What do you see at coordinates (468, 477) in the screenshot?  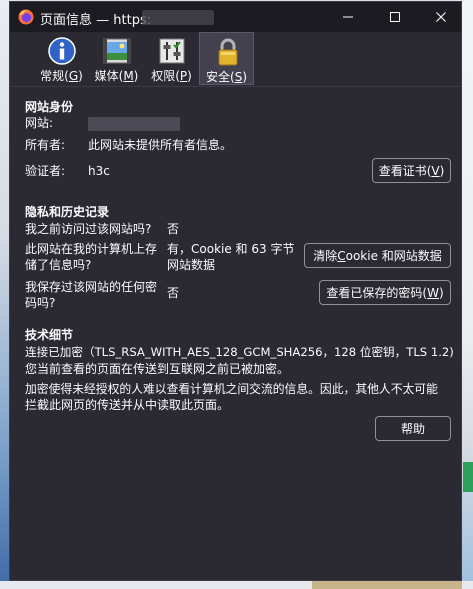 I see `desktop-background-accent` at bounding box center [468, 477].